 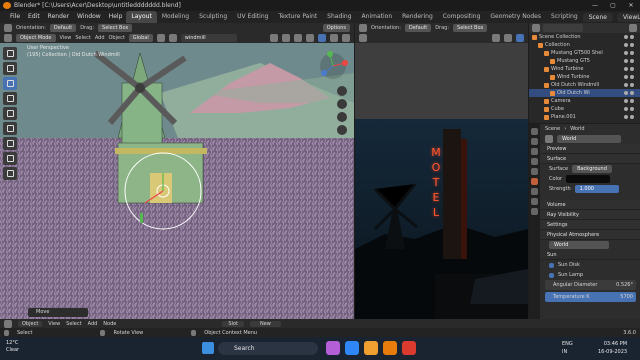 I want to click on render-tab-icon, so click(x=534, y=141).